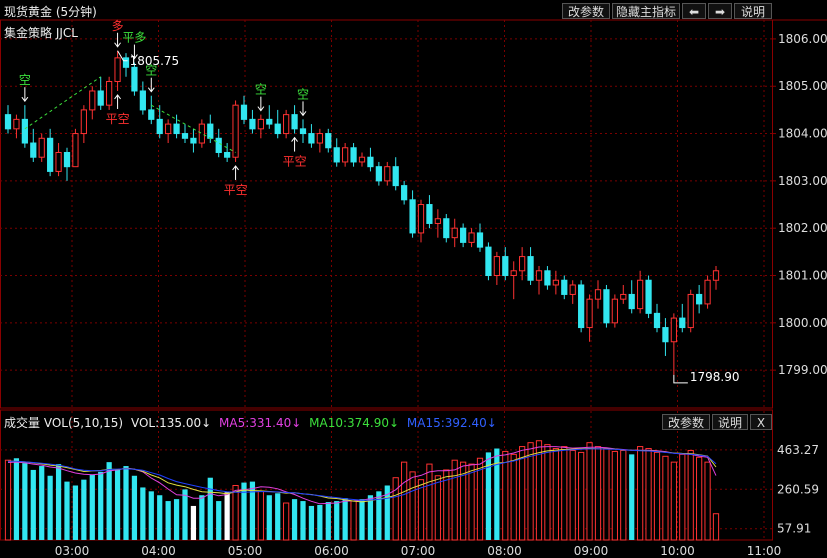 The width and height of the screenshot is (827, 558). Describe the element at coordinates (362, 475) in the screenshot. I see `ma5-line` at that location.